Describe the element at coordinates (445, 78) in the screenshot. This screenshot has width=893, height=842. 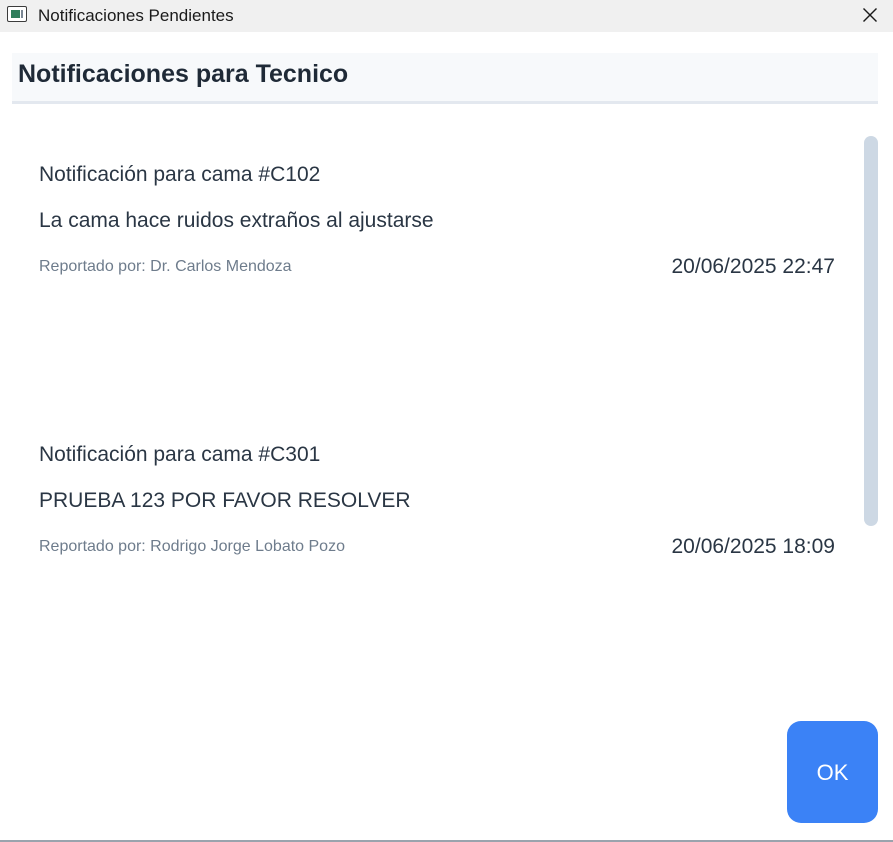
I see `header-panel: Notificaciones para Tecnico` at that location.